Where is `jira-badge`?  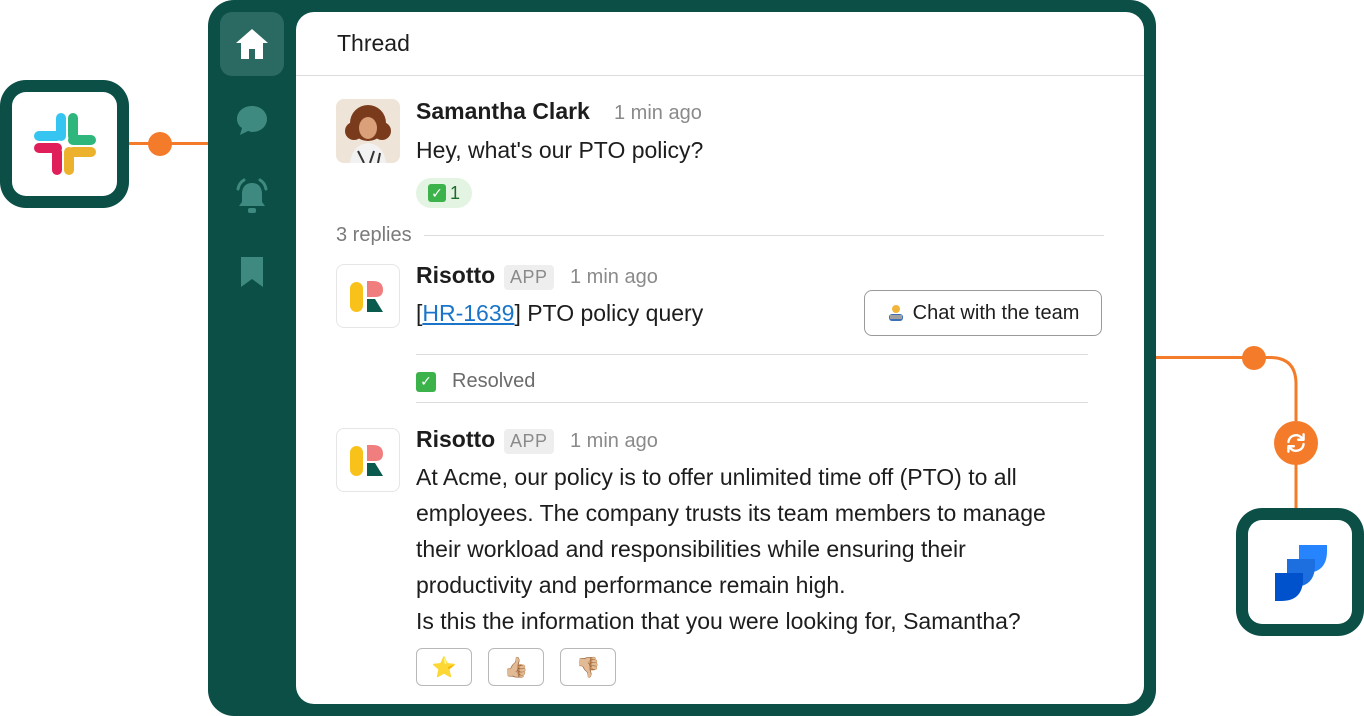 jira-badge is located at coordinates (1300, 572).